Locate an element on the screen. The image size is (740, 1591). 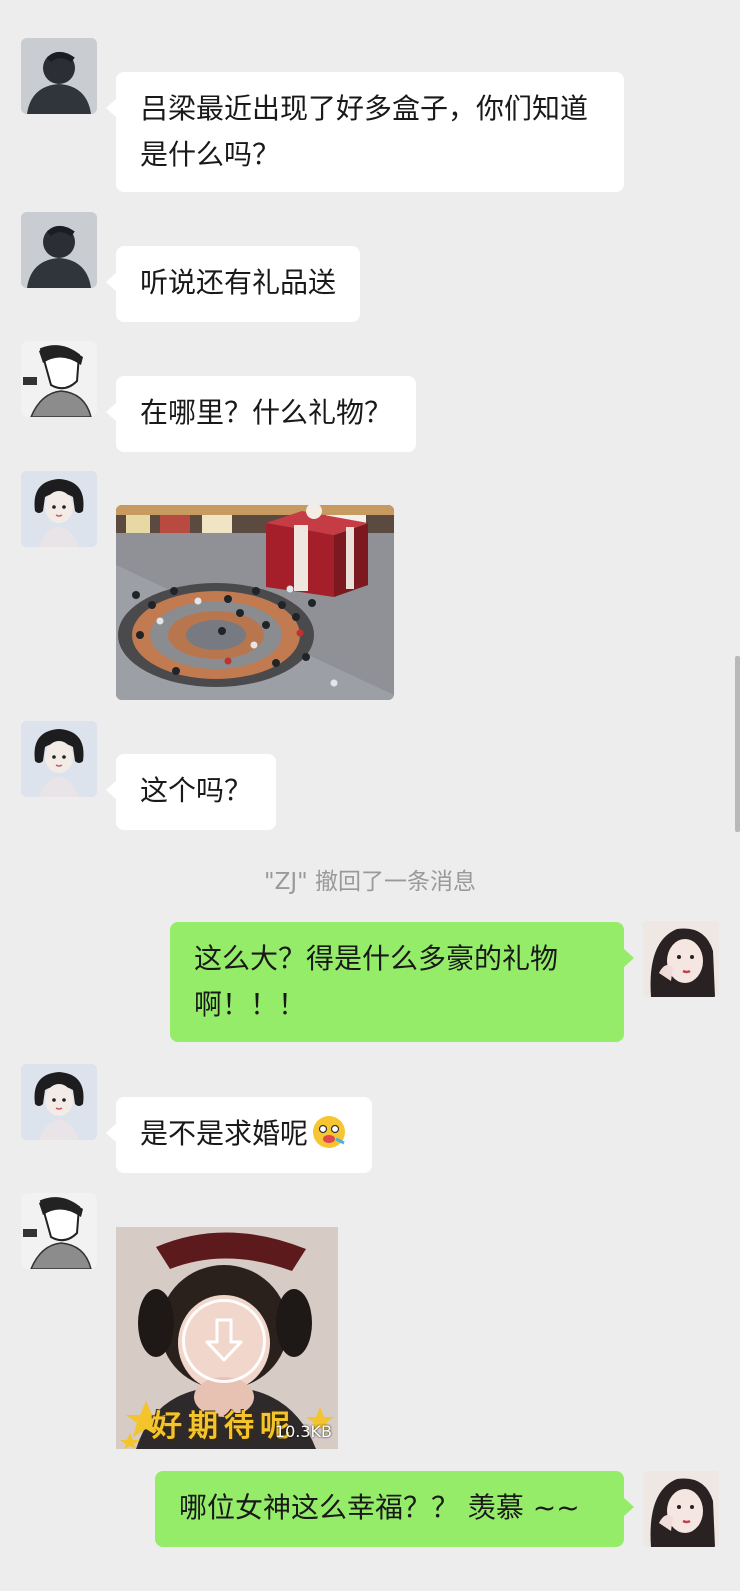
message-bubble: 是不是求婚呢 is located at coordinates (239, 1135).